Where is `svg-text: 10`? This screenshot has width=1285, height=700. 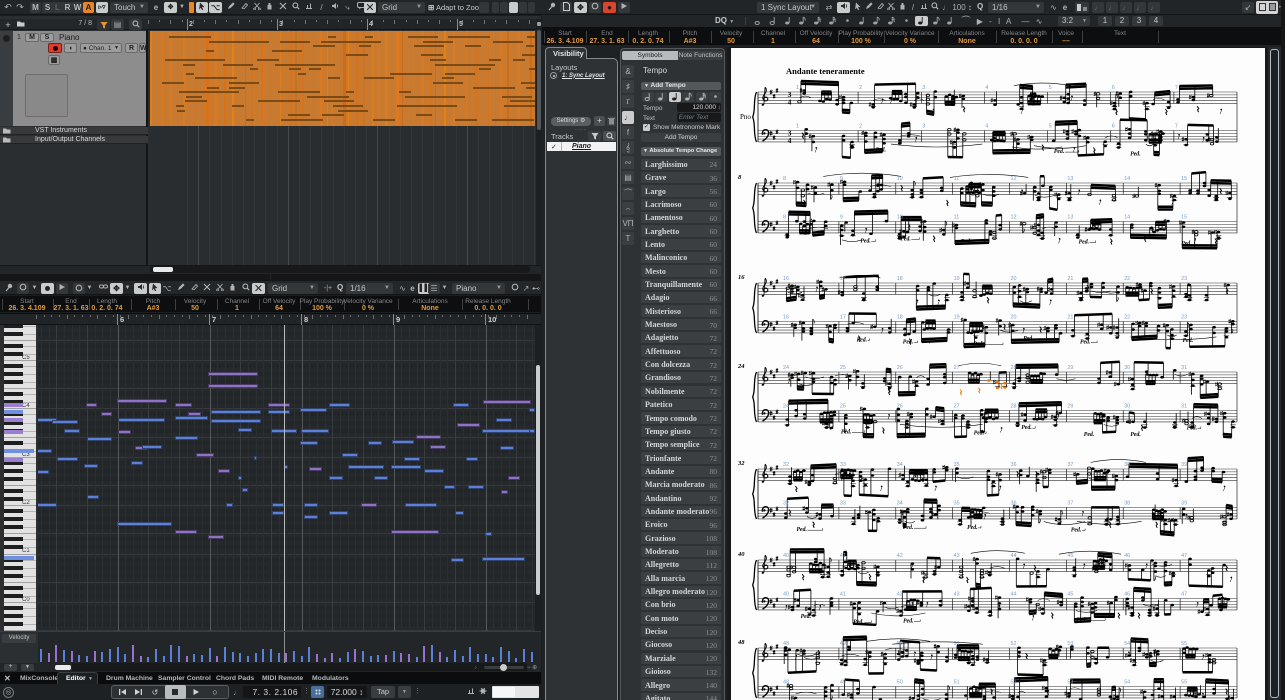 svg-text: 10 is located at coordinates (900, 217).